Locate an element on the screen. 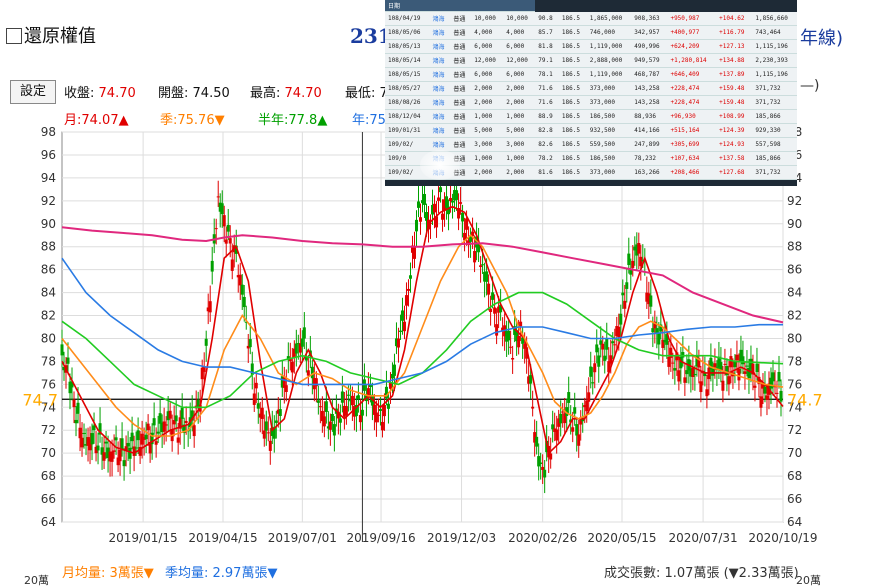 This screenshot has width=871, height=588. overlay-cell: 90.8 is located at coordinates (547, 18).